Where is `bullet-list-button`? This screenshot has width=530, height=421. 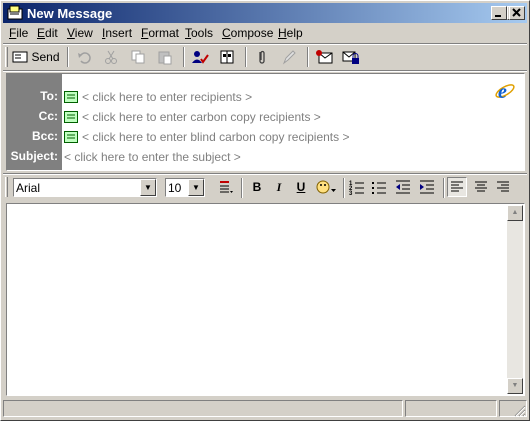 bullet-list-button is located at coordinates (379, 187).